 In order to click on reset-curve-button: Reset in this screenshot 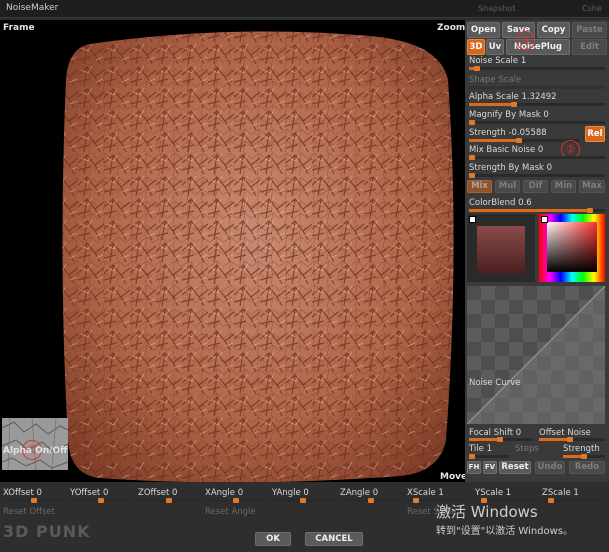, I will do `click(515, 467)`.